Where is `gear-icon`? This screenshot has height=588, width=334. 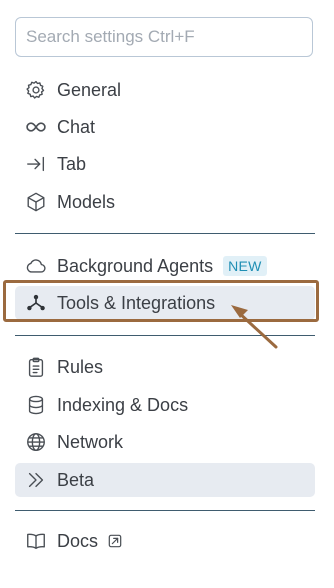 gear-icon is located at coordinates (36, 90).